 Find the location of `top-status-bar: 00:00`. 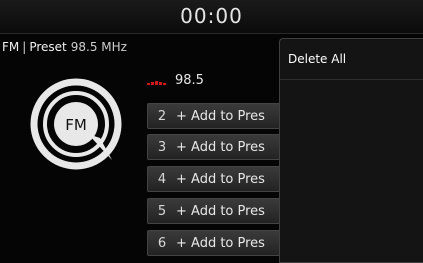

top-status-bar: 00:00 is located at coordinates (211, 17).